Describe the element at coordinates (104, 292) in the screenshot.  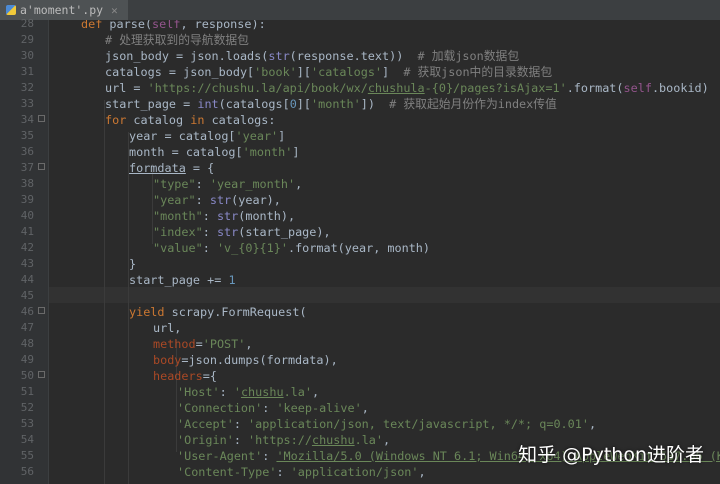
I see `indent-guide` at that location.